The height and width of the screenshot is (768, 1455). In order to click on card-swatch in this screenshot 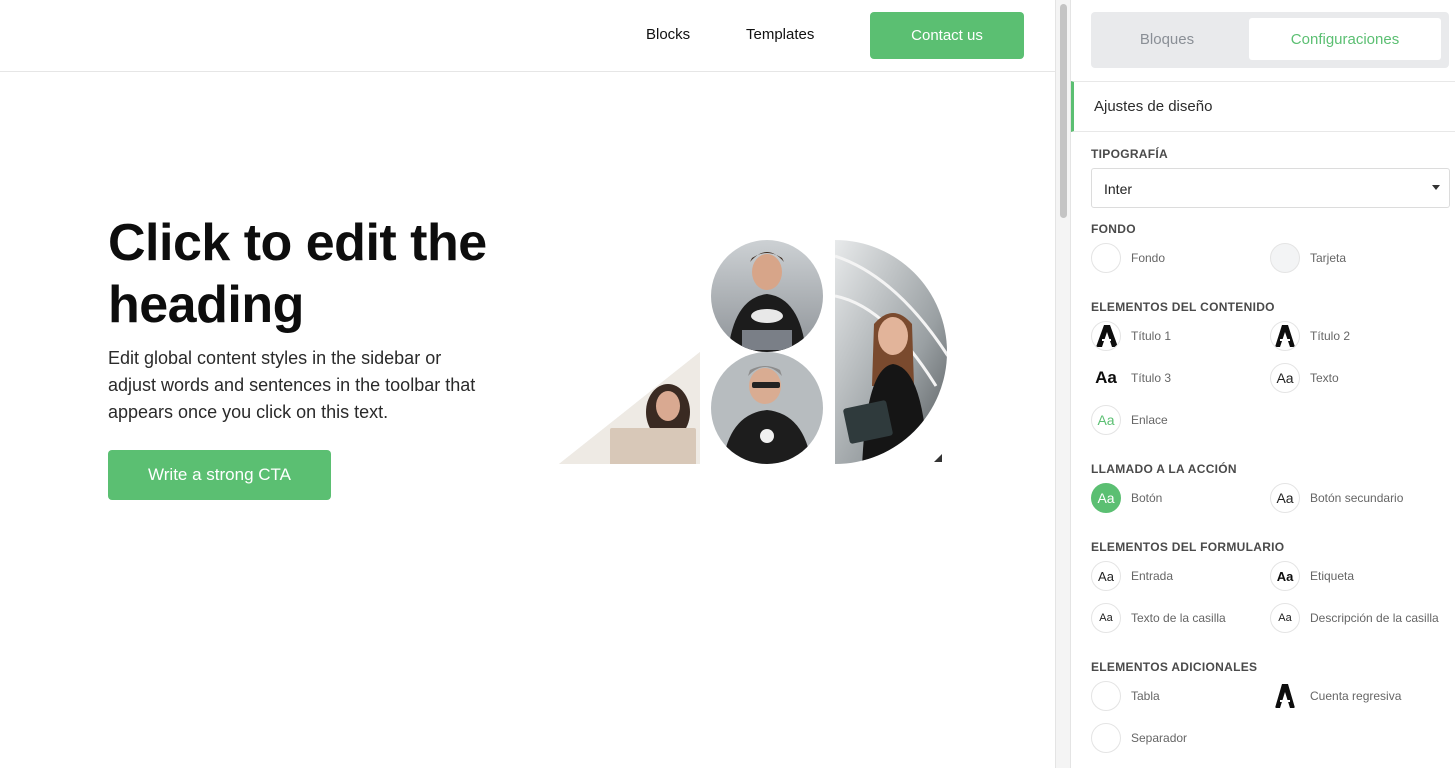, I will do `click(1285, 258)`.